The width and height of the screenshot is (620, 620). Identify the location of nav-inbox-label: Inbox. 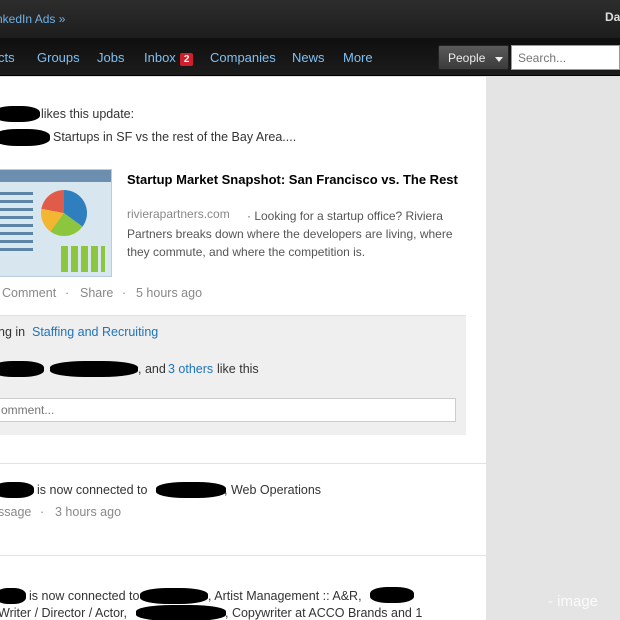
(160, 57).